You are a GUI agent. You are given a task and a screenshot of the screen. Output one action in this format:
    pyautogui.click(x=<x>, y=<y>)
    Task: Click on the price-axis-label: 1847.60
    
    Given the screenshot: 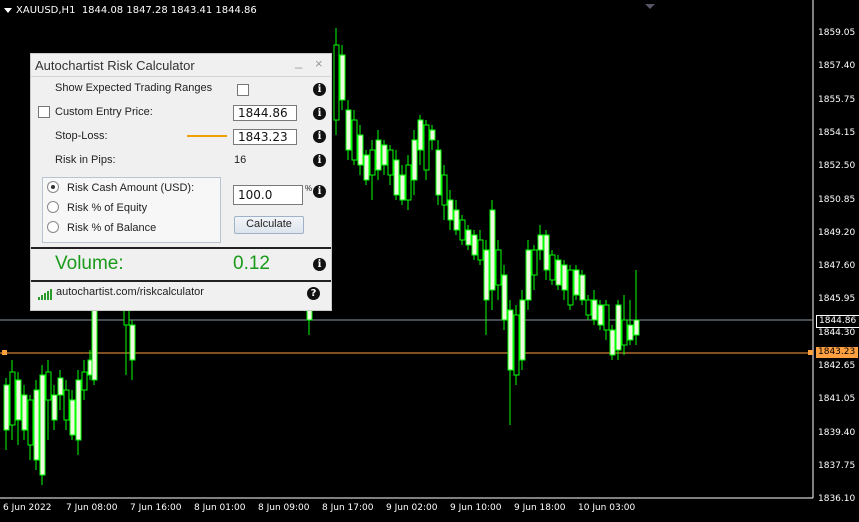 What is the action you would take?
    pyautogui.click(x=837, y=266)
    